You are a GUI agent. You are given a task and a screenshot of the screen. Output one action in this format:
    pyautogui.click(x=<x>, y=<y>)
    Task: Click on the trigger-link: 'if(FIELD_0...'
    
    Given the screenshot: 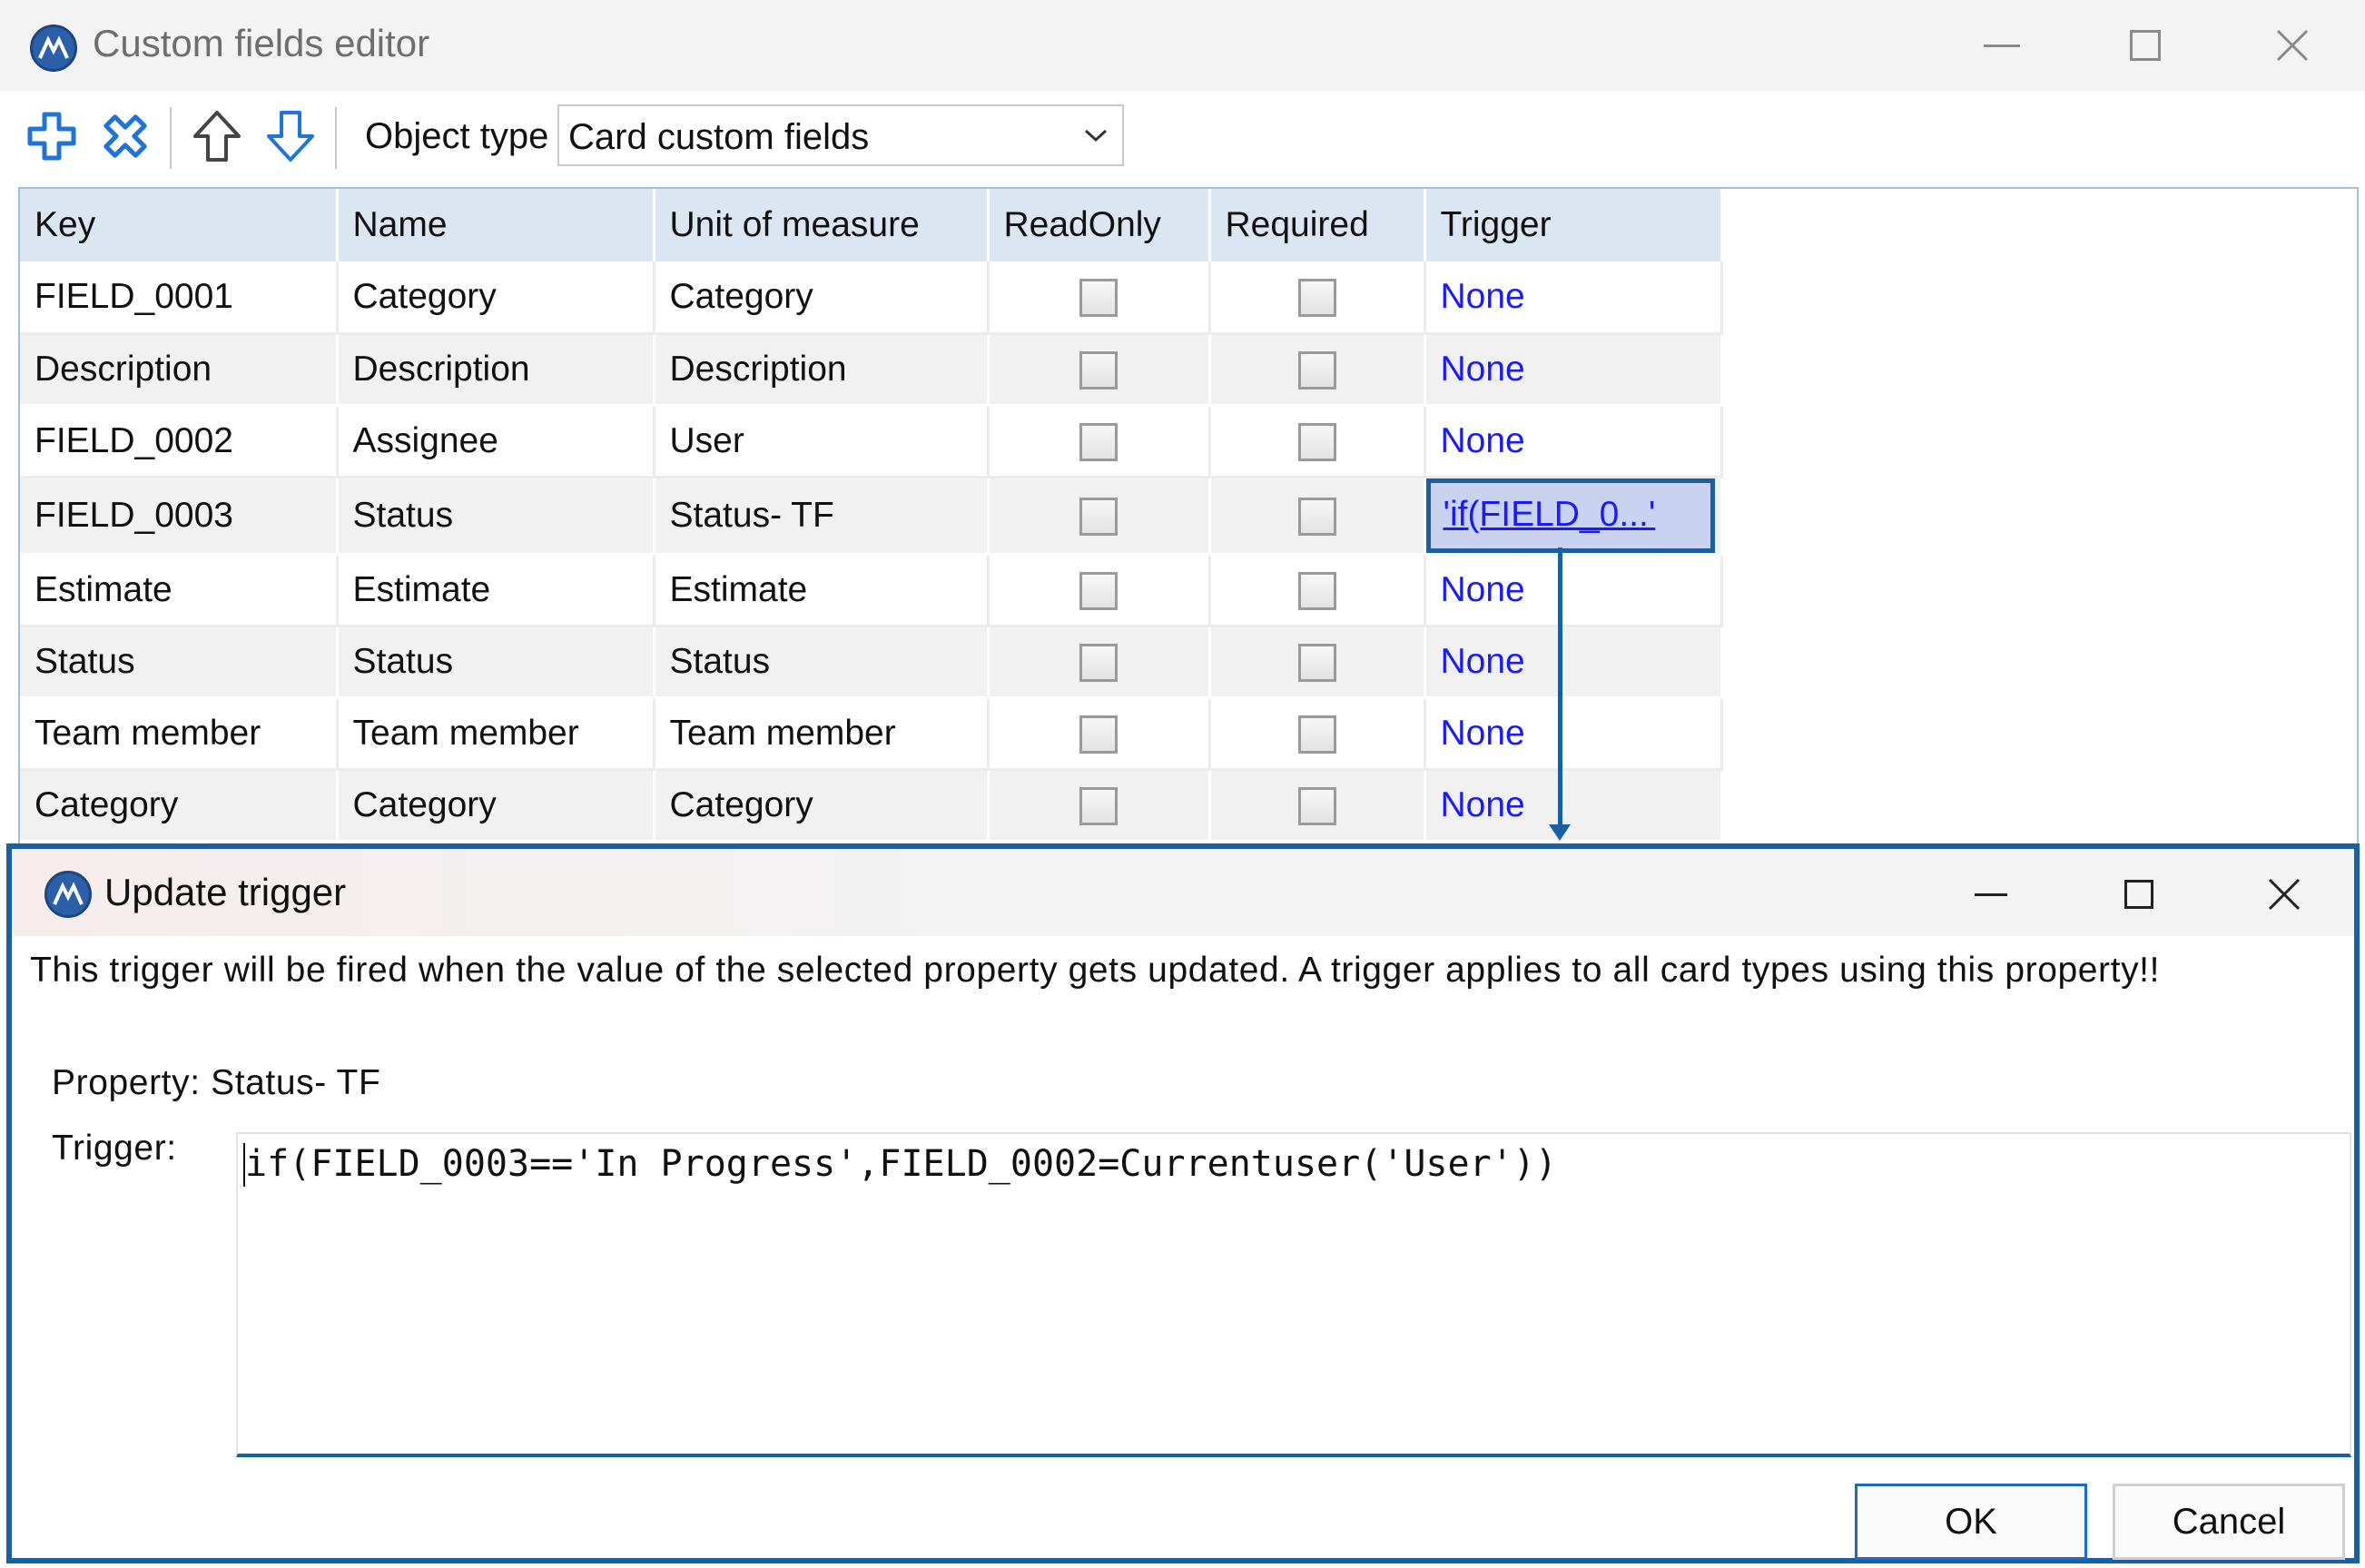 What is the action you would take?
    pyautogui.click(x=1570, y=514)
    